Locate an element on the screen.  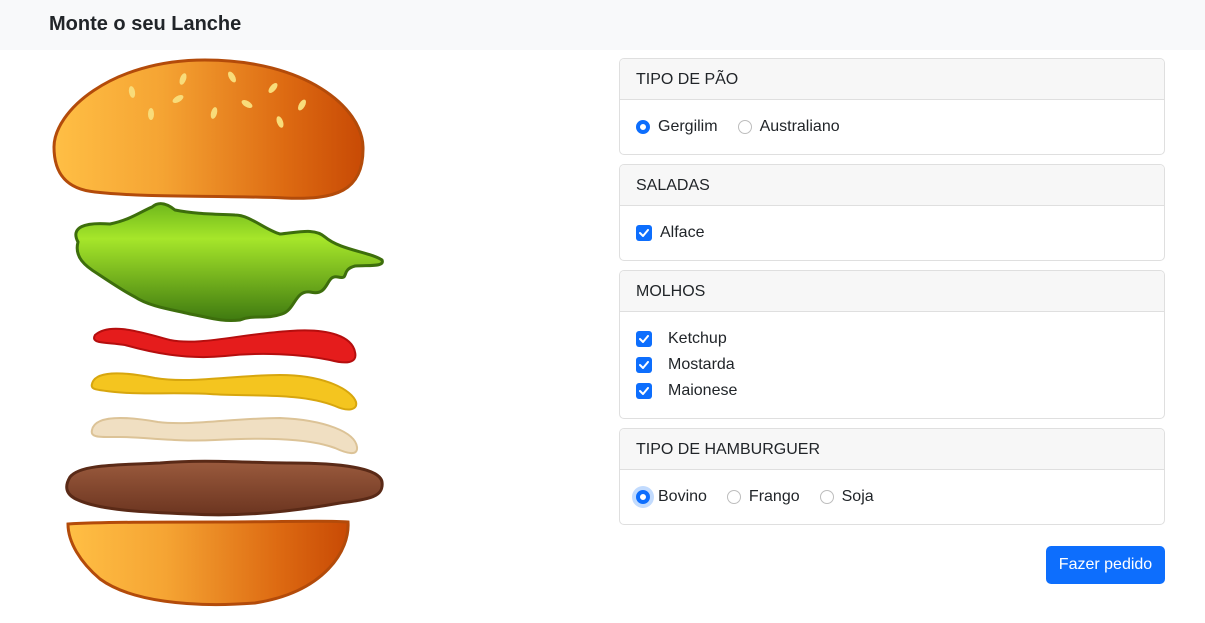
checkbox-ketchup: Ketchup is located at coordinates (681, 339).